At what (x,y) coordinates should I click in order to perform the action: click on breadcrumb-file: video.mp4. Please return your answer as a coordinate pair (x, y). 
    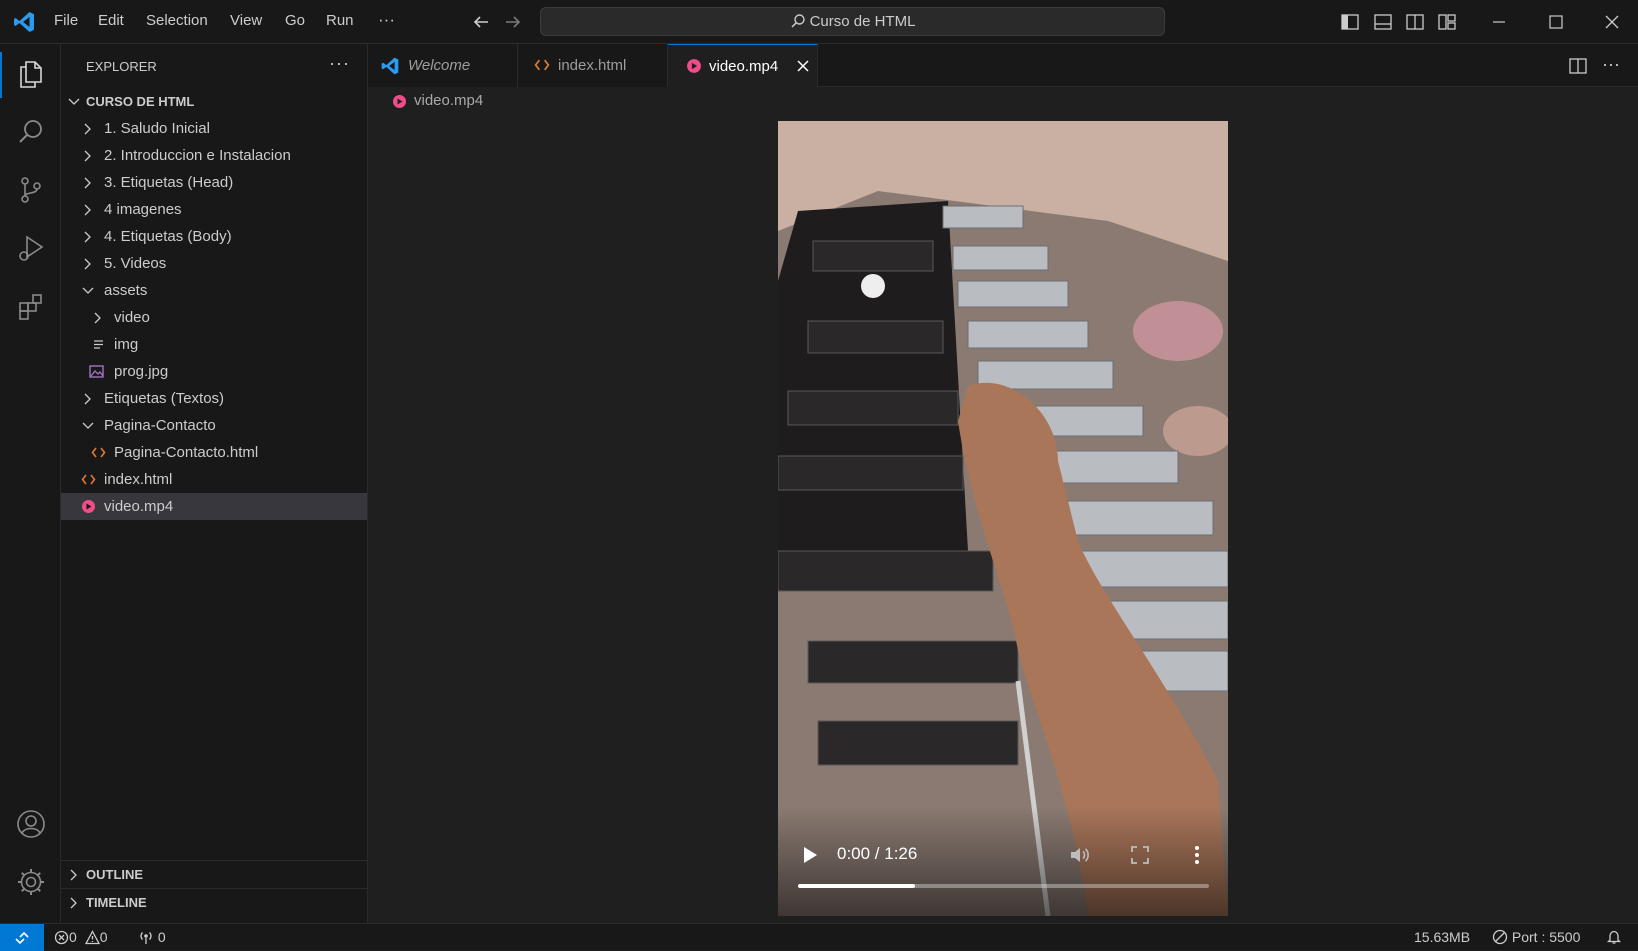
    Looking at the image, I should click on (449, 100).